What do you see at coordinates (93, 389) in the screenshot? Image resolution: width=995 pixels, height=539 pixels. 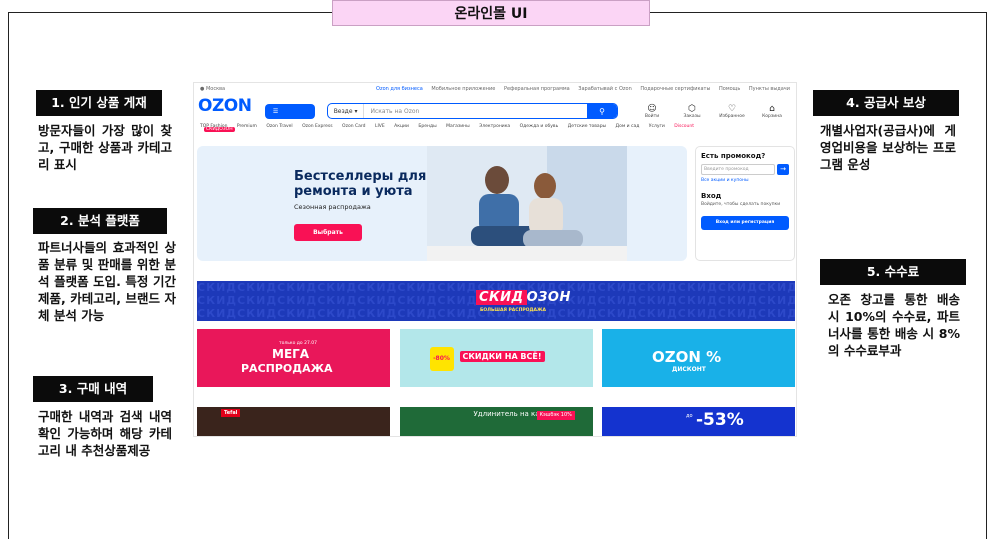 I see `callout-tag-history: 3. 구매 내역` at bounding box center [93, 389].